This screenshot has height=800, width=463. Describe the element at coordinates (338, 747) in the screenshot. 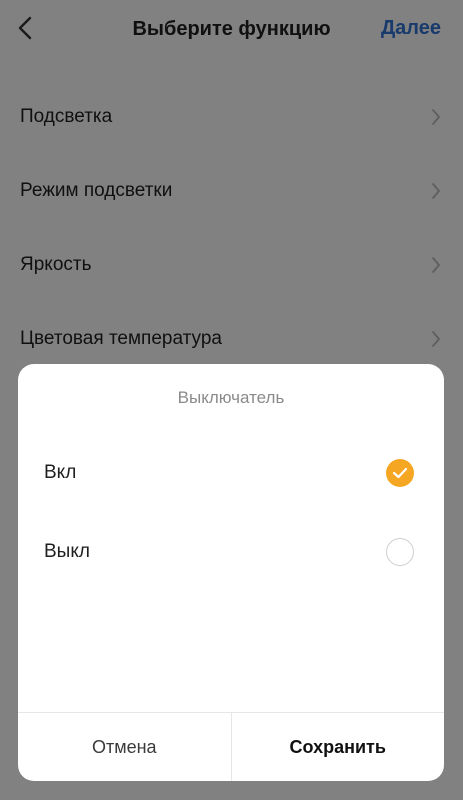

I see `save-button: Сохранить` at that location.